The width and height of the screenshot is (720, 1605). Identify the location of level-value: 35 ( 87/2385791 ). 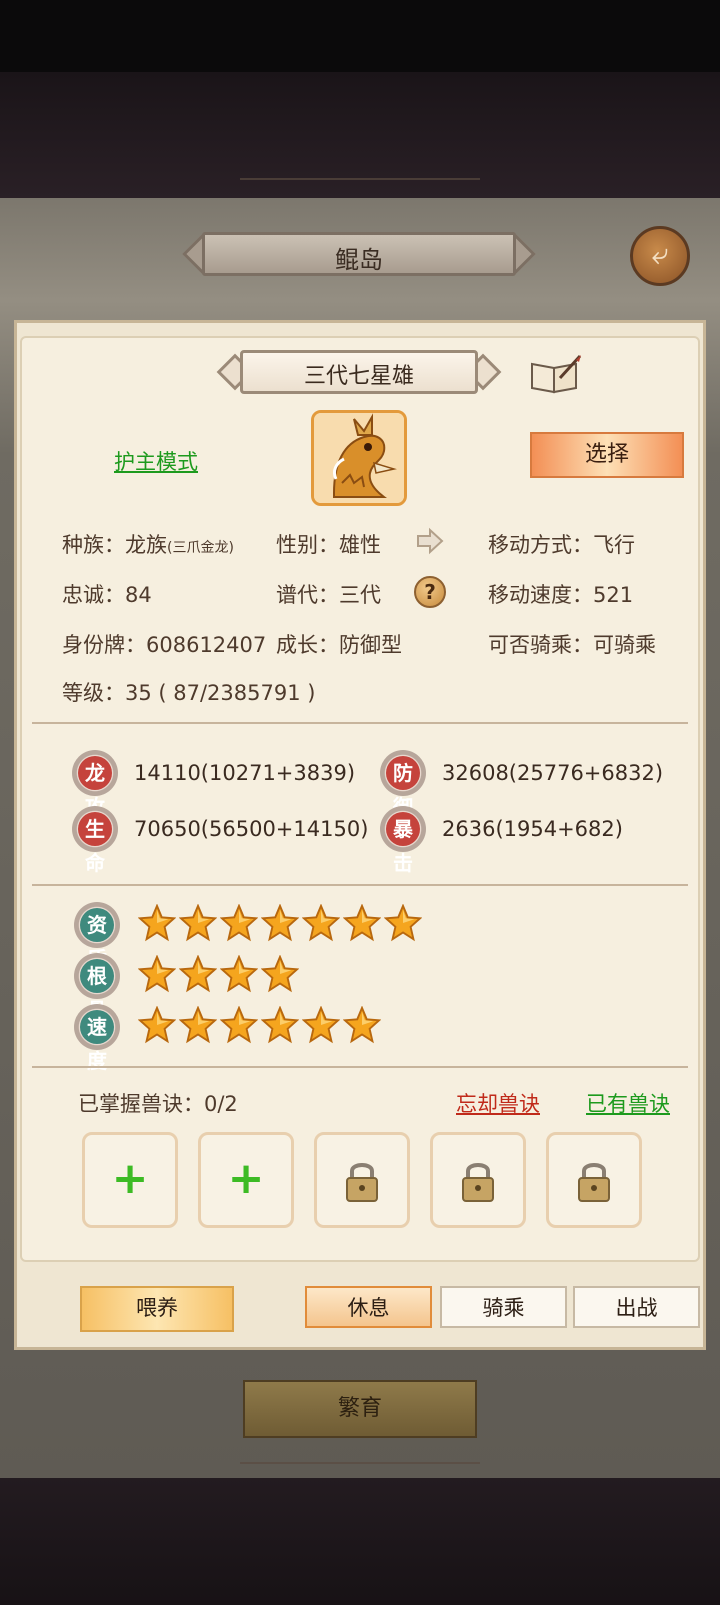
(220, 693).